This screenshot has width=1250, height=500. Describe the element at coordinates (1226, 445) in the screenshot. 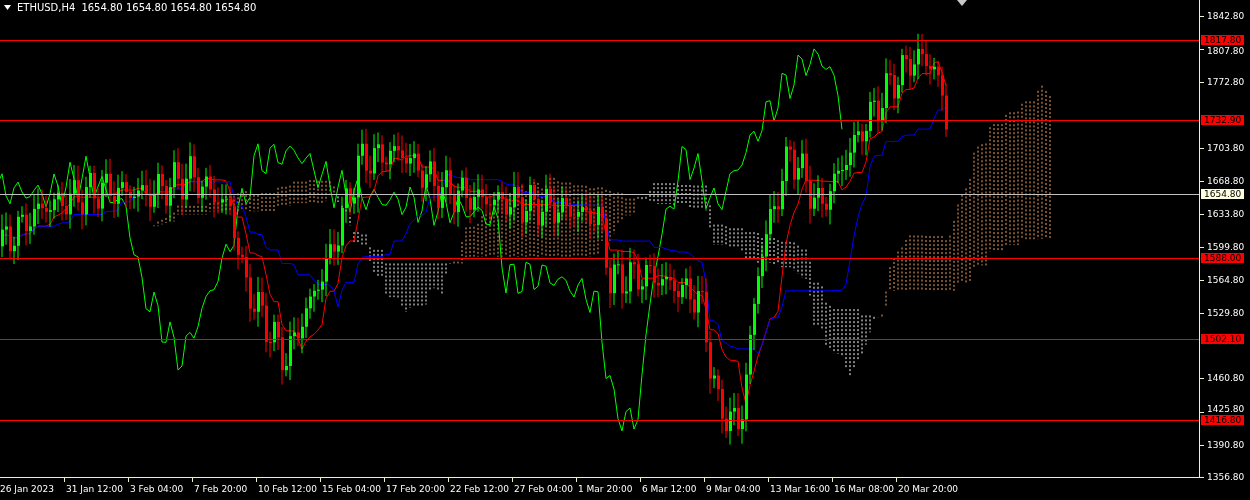

I see `price-axis-label: 1390.80` at that location.